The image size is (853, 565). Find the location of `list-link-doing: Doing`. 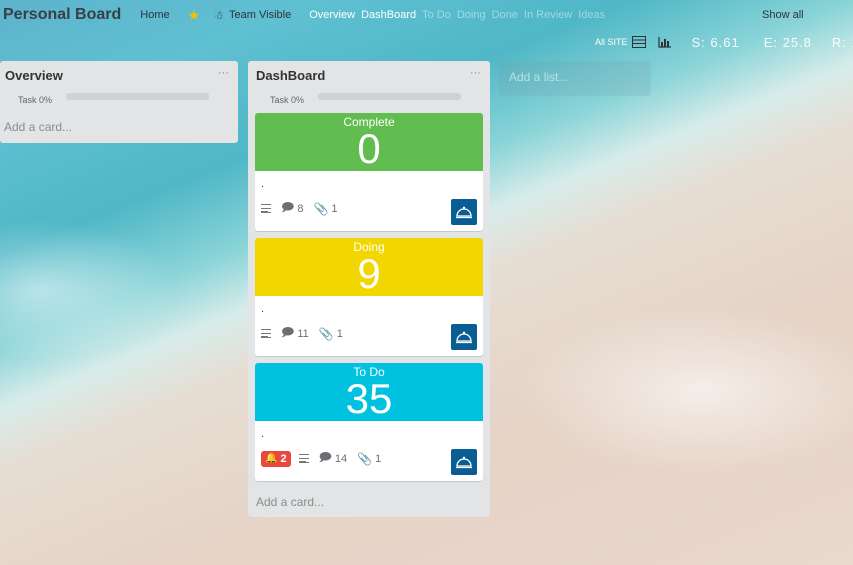

list-link-doing: Doing is located at coordinates (471, 15).